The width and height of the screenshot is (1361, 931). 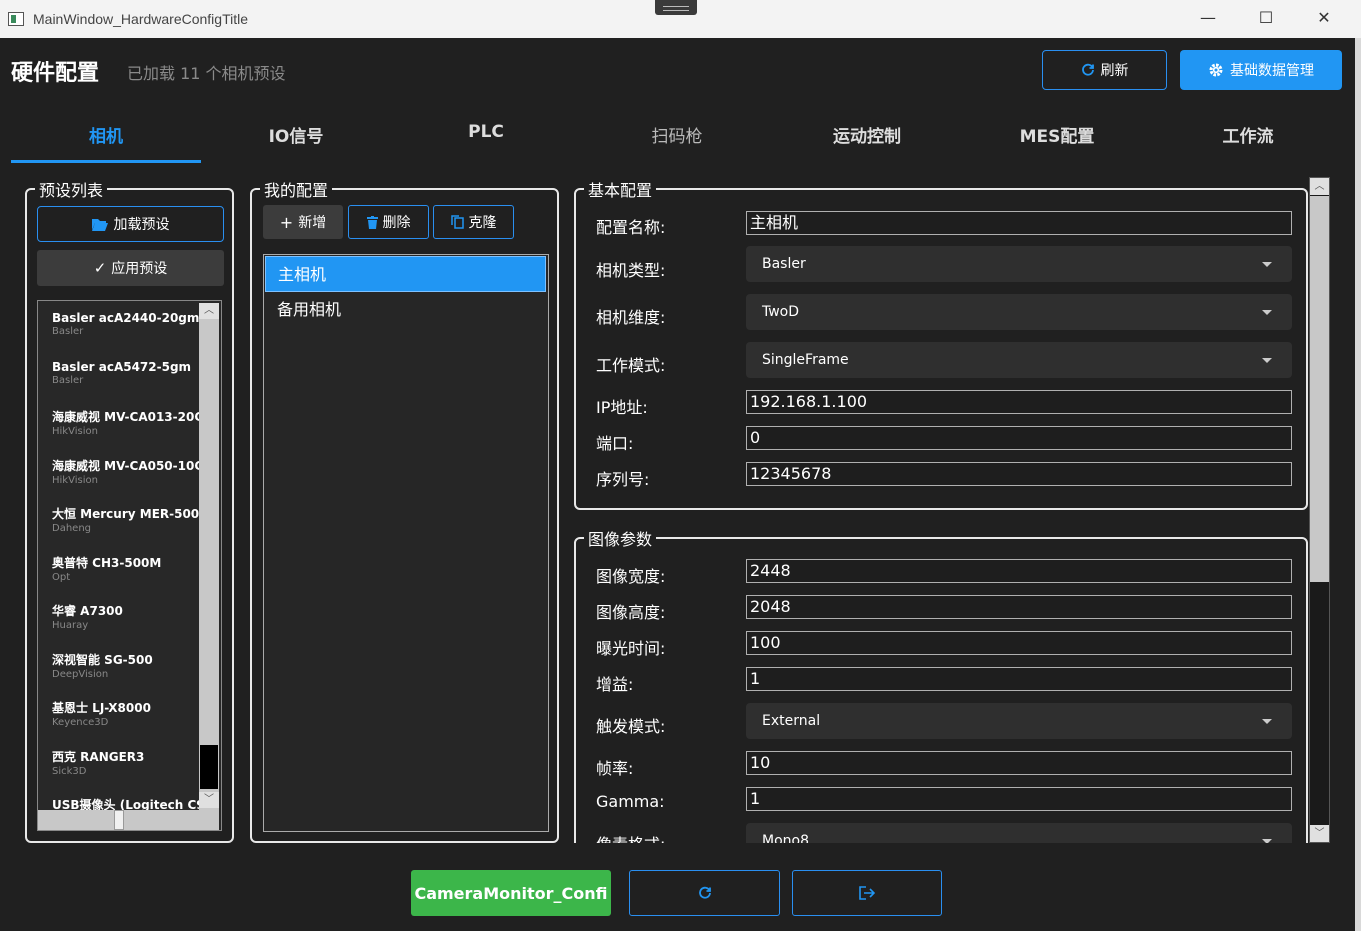 What do you see at coordinates (127, 373) in the screenshot?
I see `preset-item: Basler acA5472-5gm Basler` at bounding box center [127, 373].